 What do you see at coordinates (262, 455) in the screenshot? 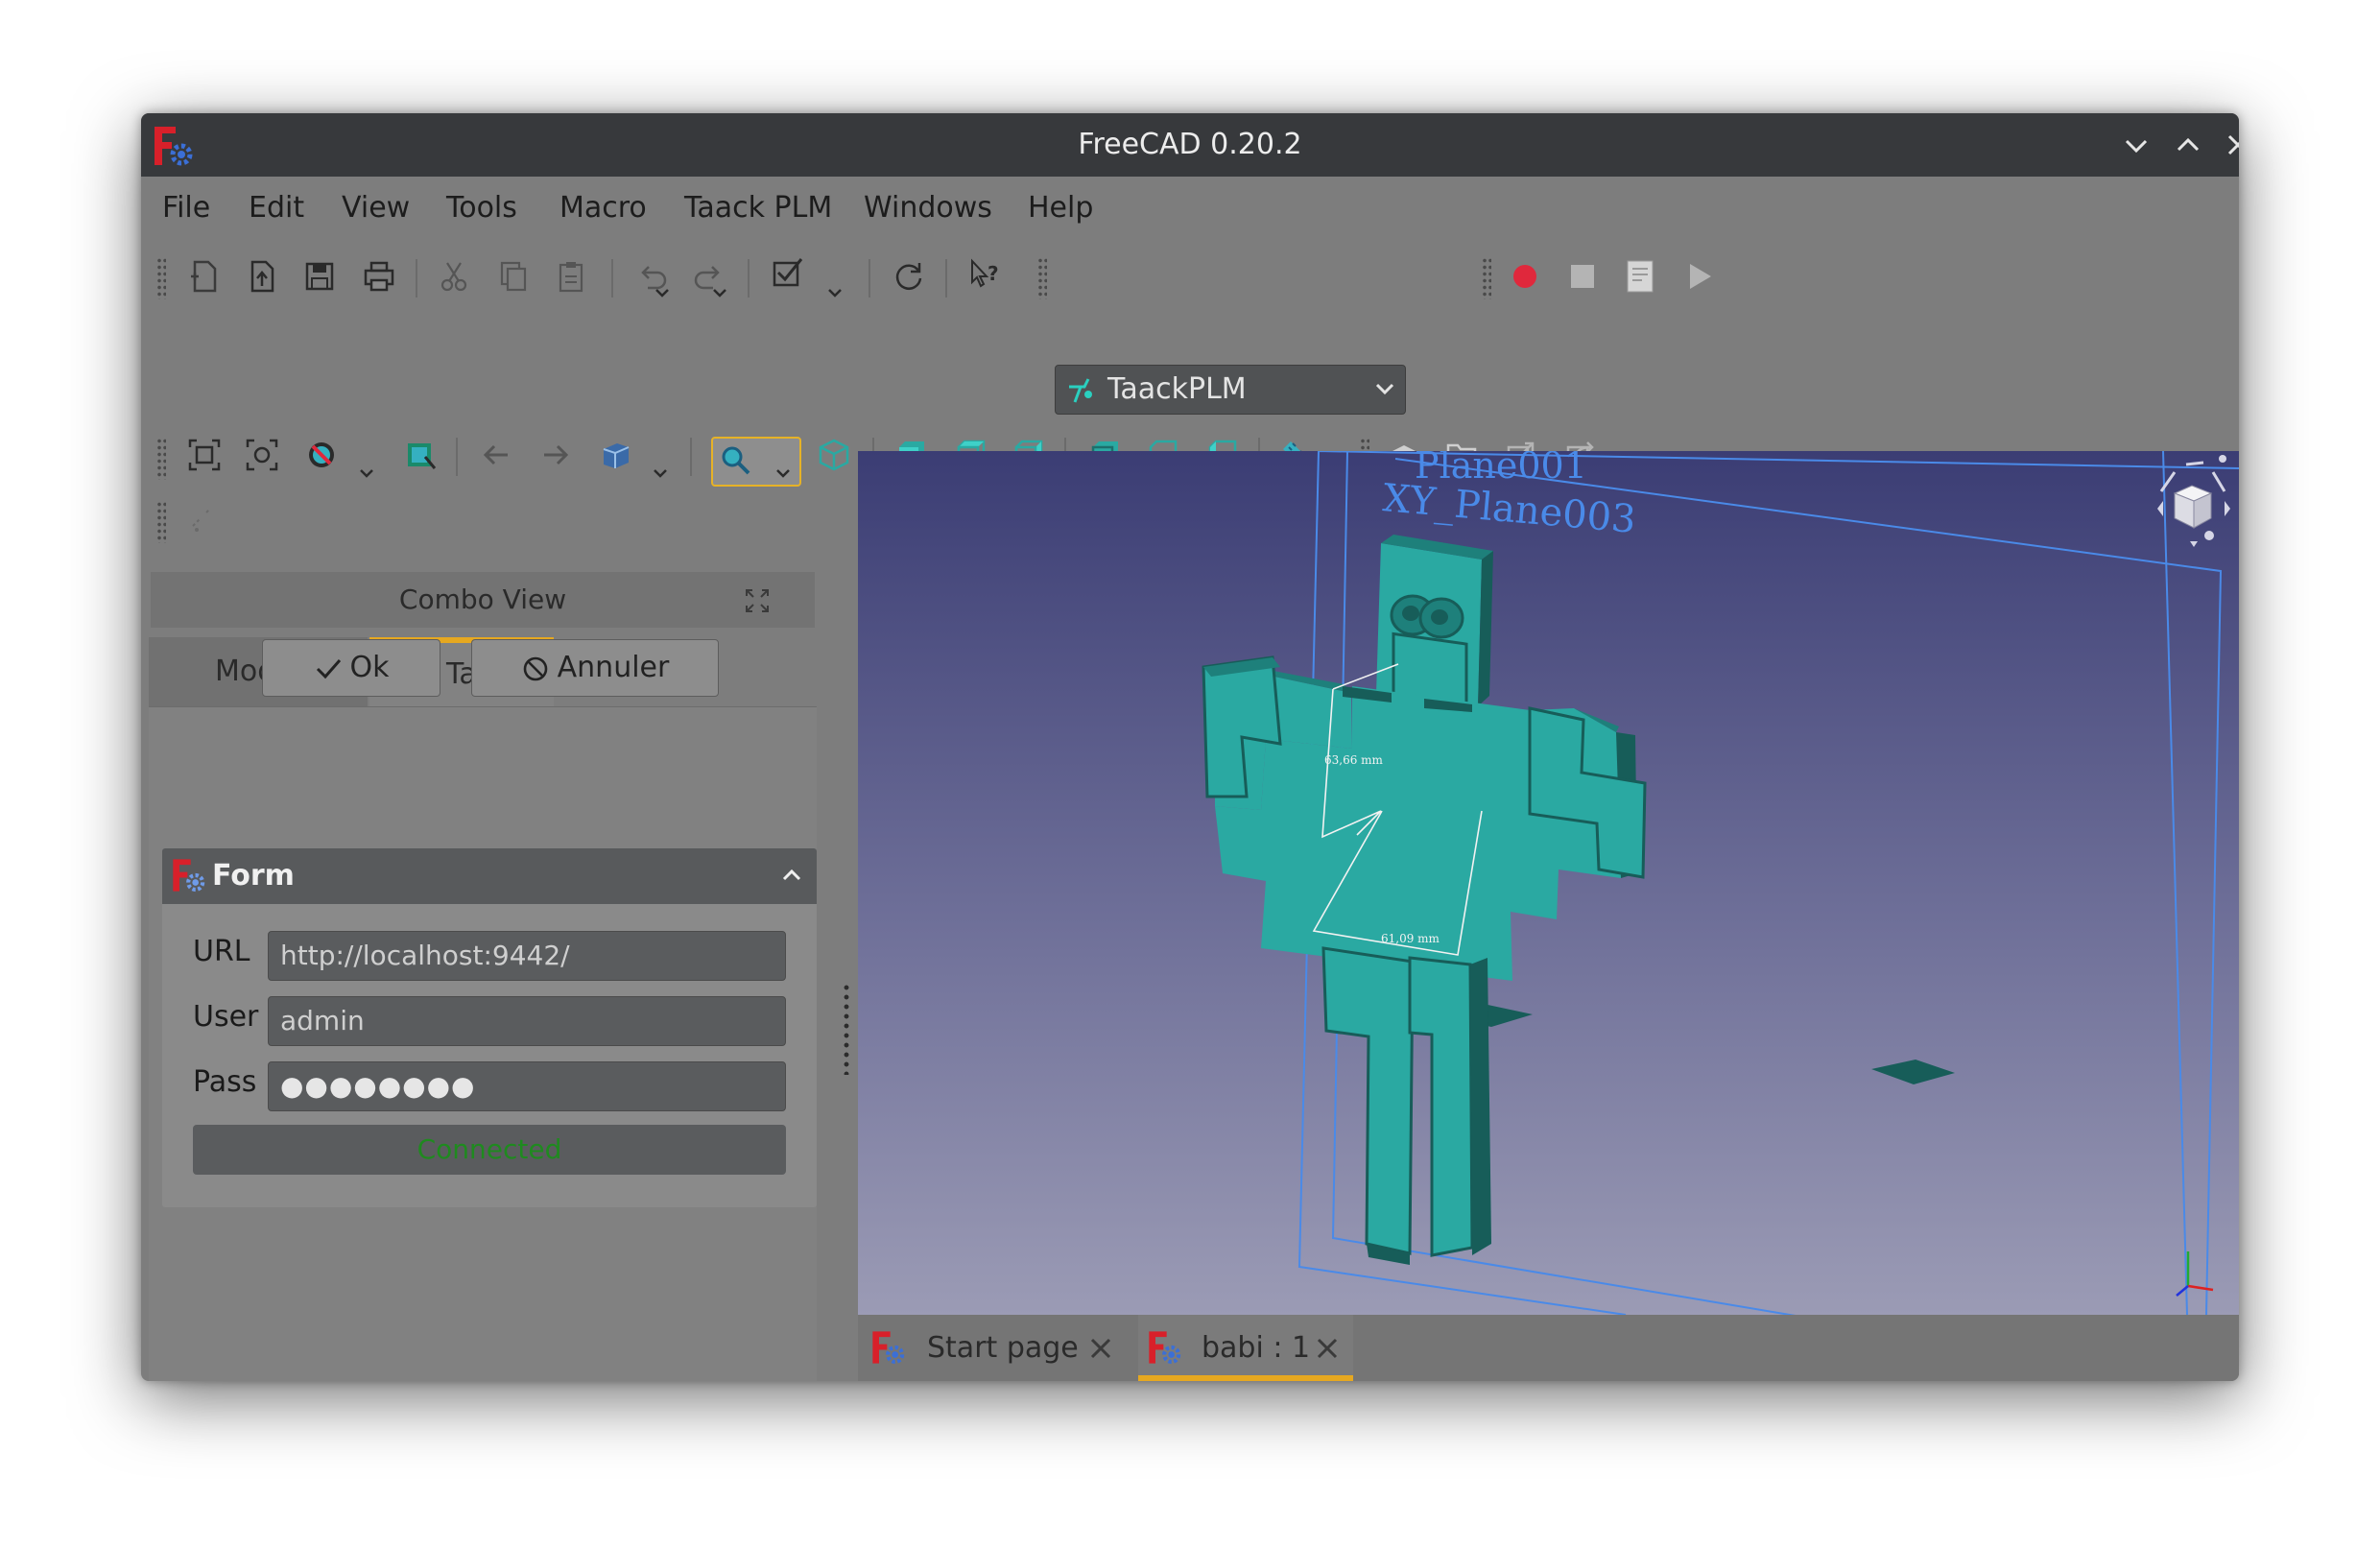
I see `fit-selection-icon` at bounding box center [262, 455].